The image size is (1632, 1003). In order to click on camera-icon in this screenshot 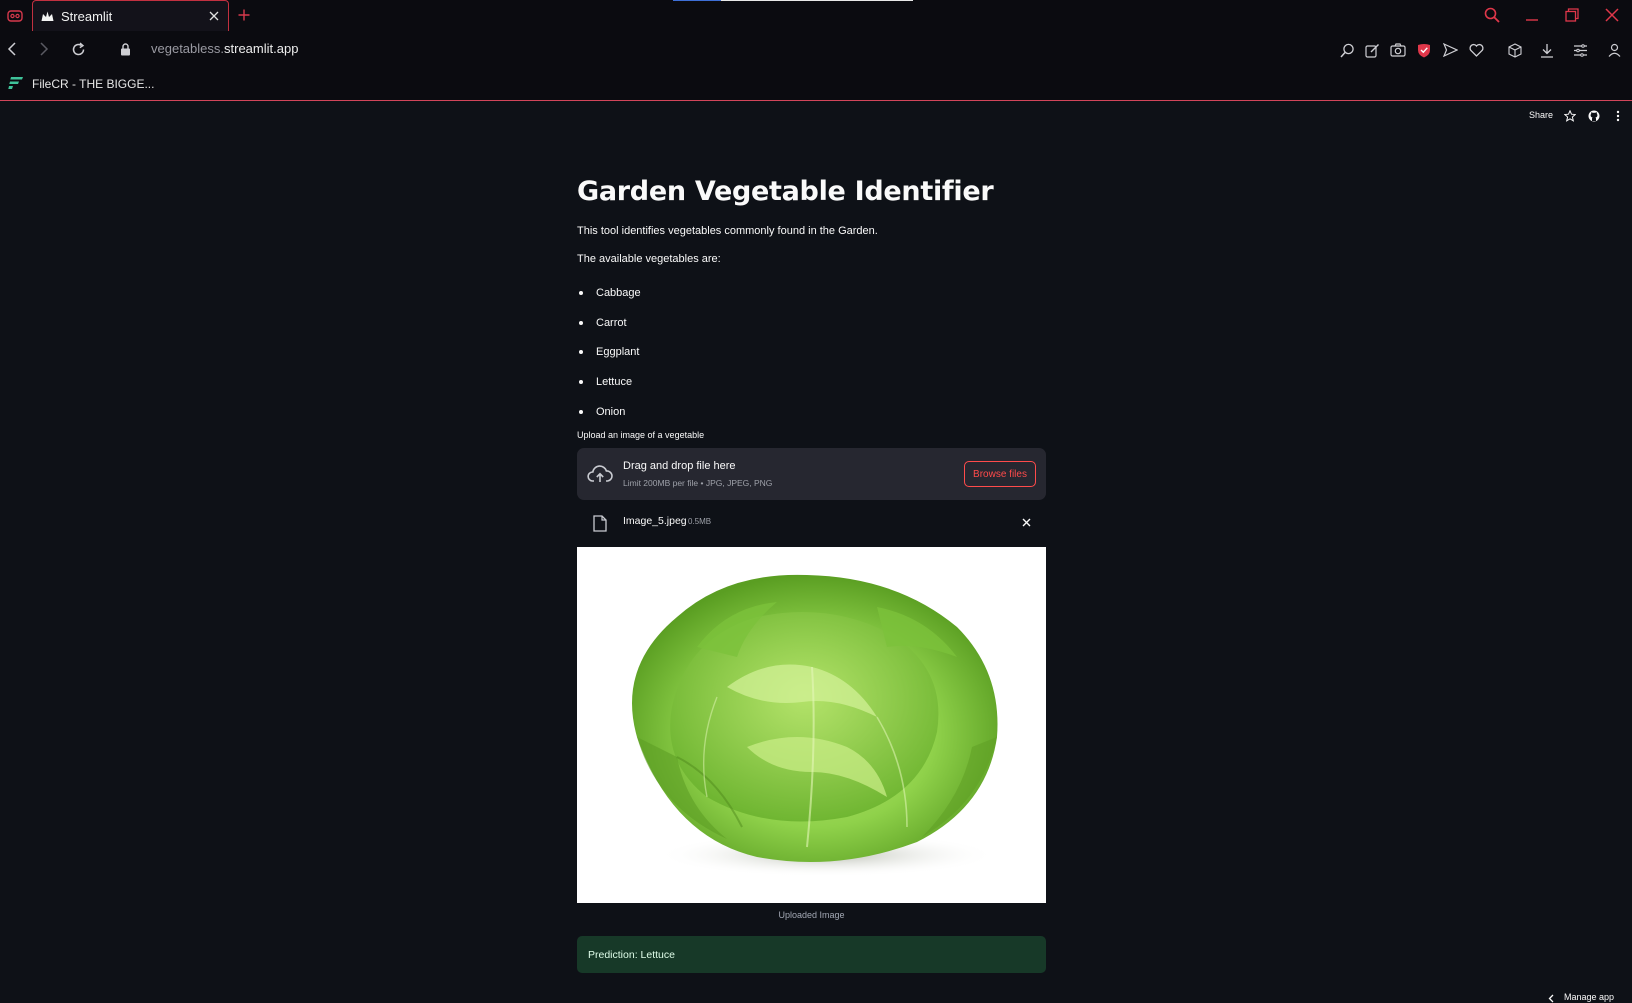, I will do `click(1398, 50)`.